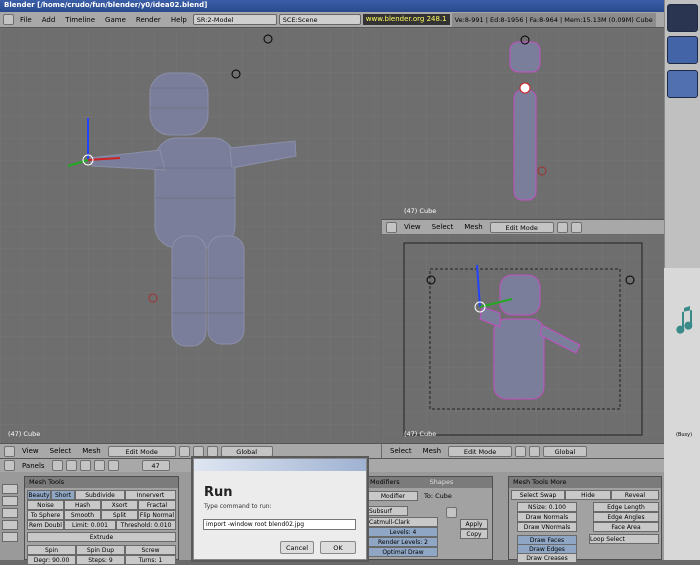 The image size is (700, 565). I want to click on scene-selector: SCE:Scene, so click(319, 19).